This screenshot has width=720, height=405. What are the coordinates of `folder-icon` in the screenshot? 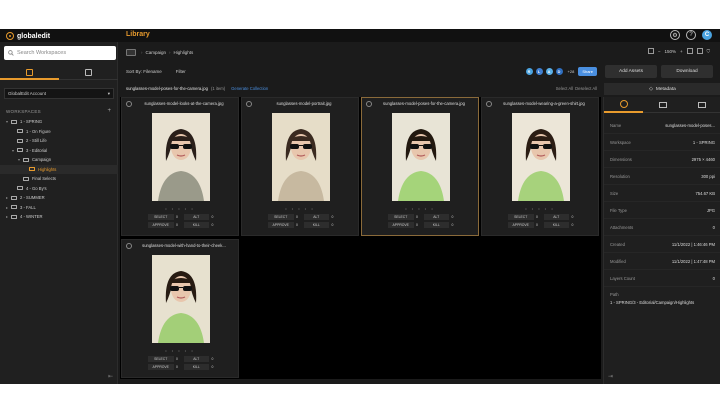 It's located at (20, 188).